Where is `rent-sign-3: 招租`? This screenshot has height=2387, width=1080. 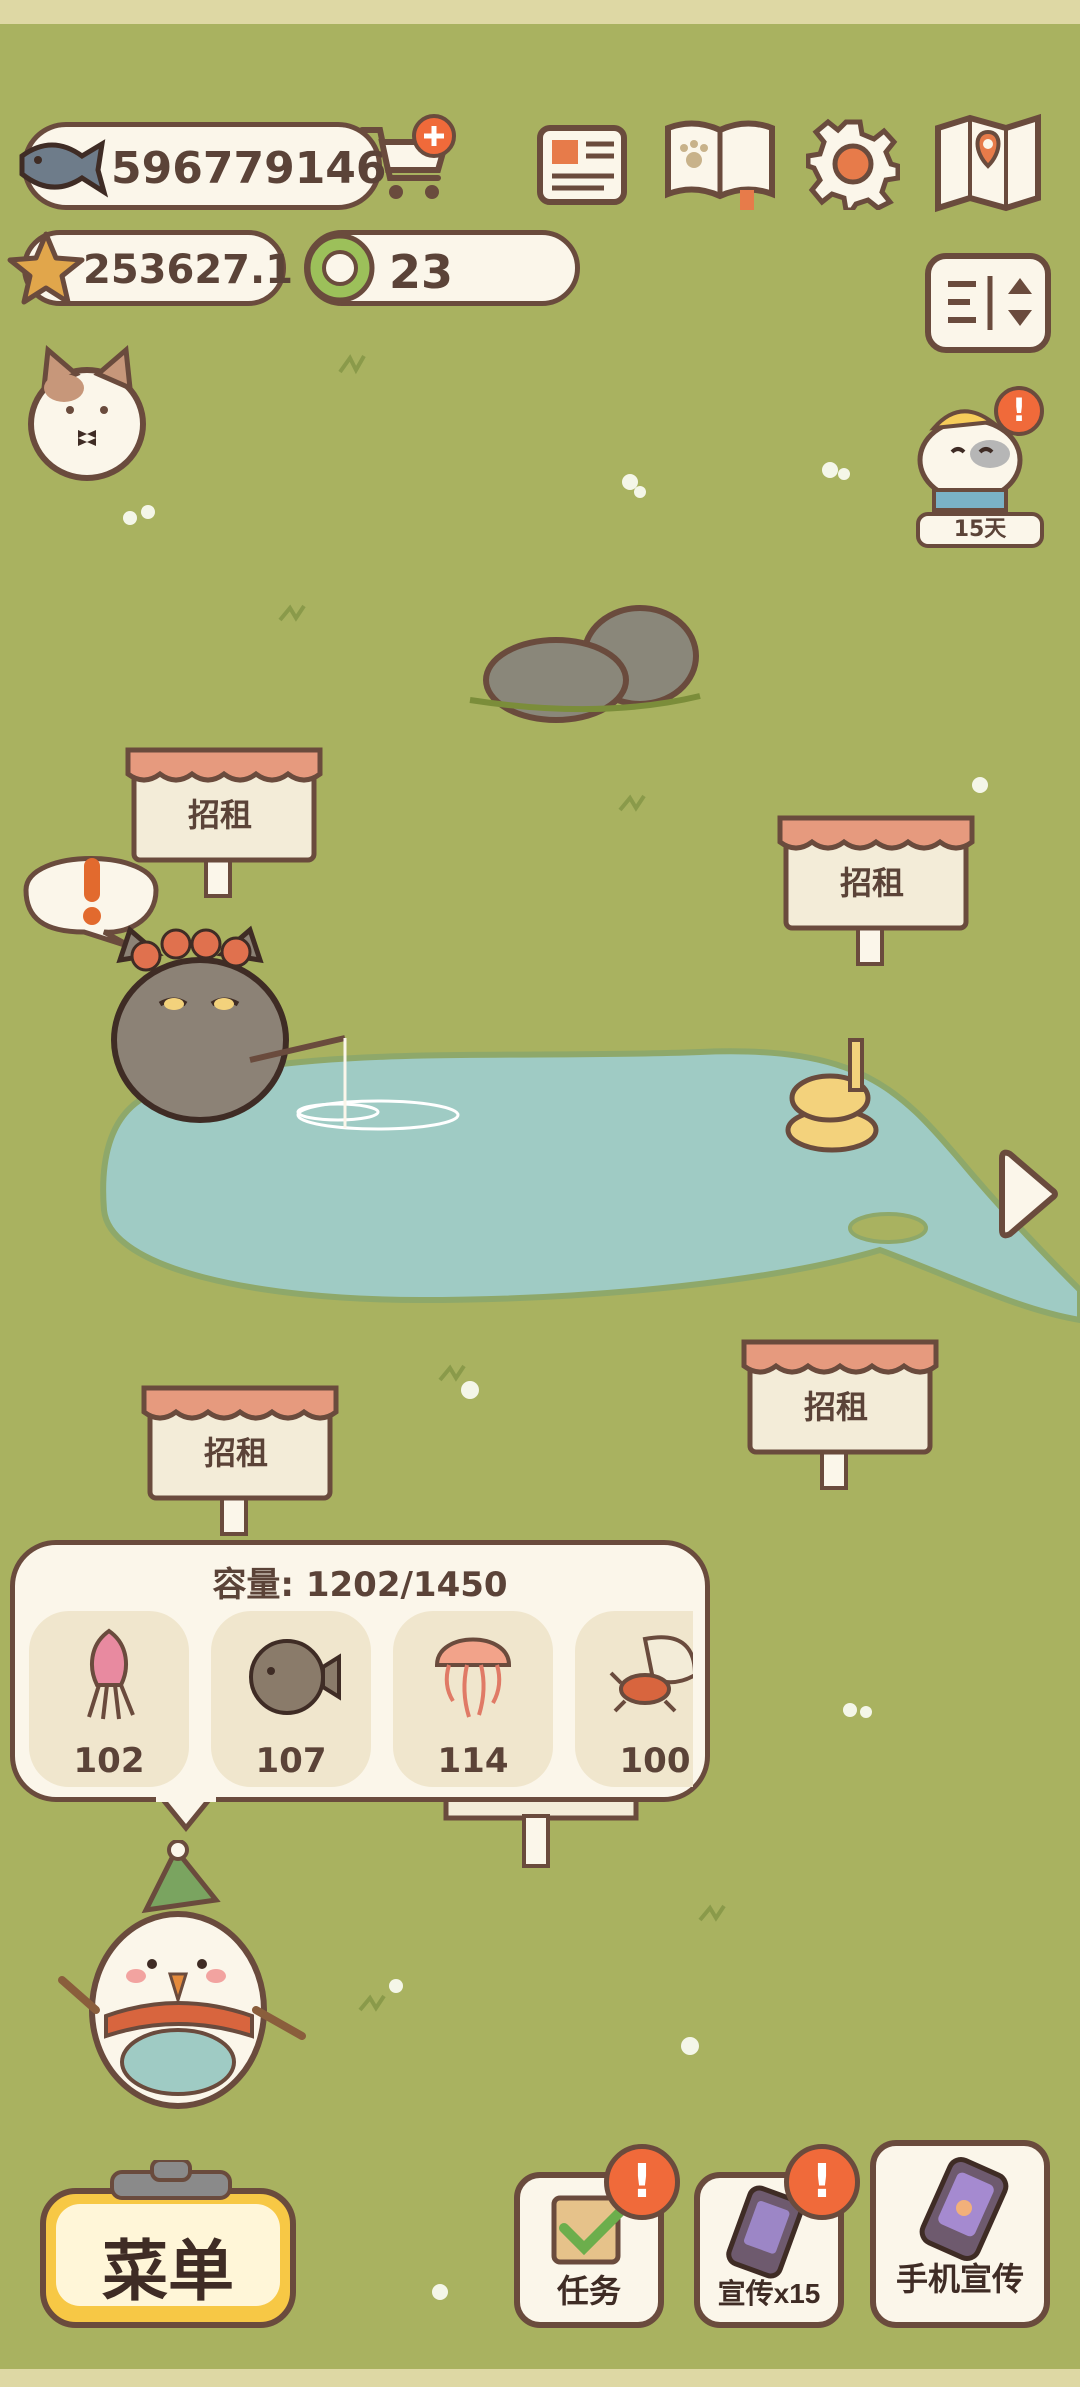 rent-sign-3: 招租 is located at coordinates (840, 1416).